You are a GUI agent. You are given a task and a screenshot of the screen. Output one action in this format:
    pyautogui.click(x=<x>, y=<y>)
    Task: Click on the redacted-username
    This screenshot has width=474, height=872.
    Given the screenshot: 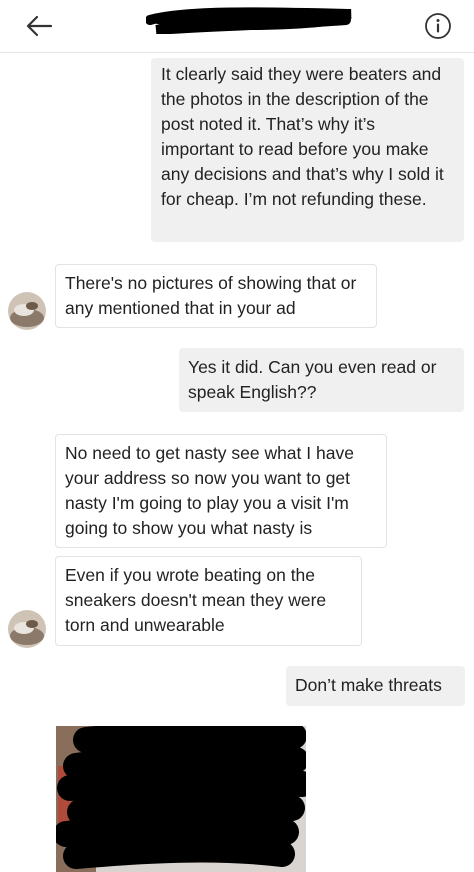 What is the action you would take?
    pyautogui.click(x=249, y=20)
    